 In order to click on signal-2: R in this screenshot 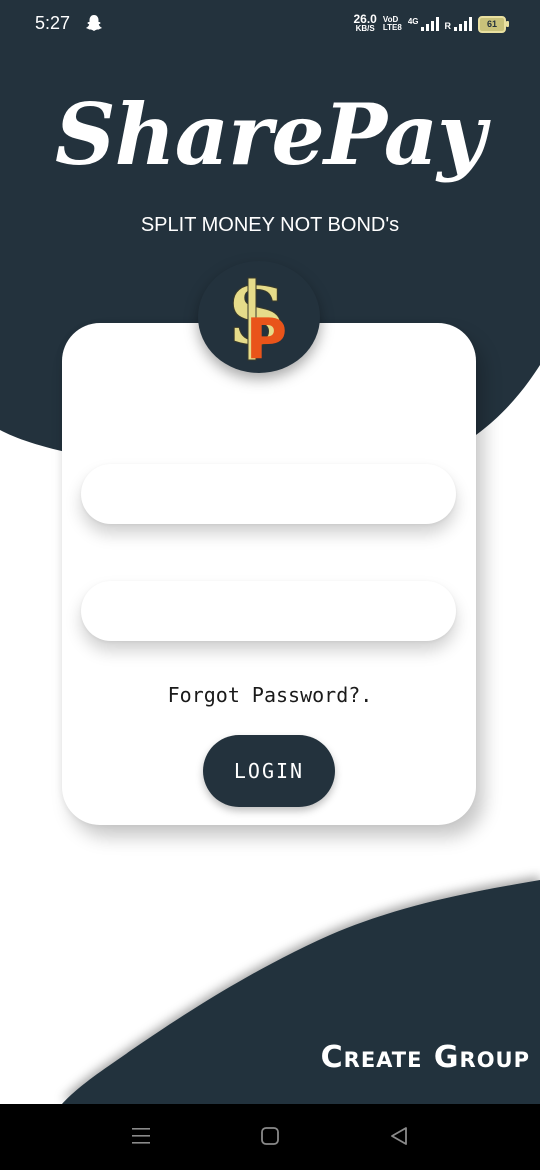, I will do `click(458, 24)`.